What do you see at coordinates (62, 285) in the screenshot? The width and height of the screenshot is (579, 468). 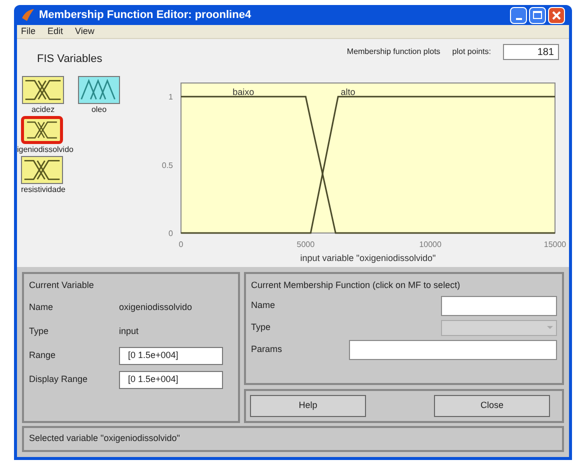 I see `panel-title: Current Variable` at bounding box center [62, 285].